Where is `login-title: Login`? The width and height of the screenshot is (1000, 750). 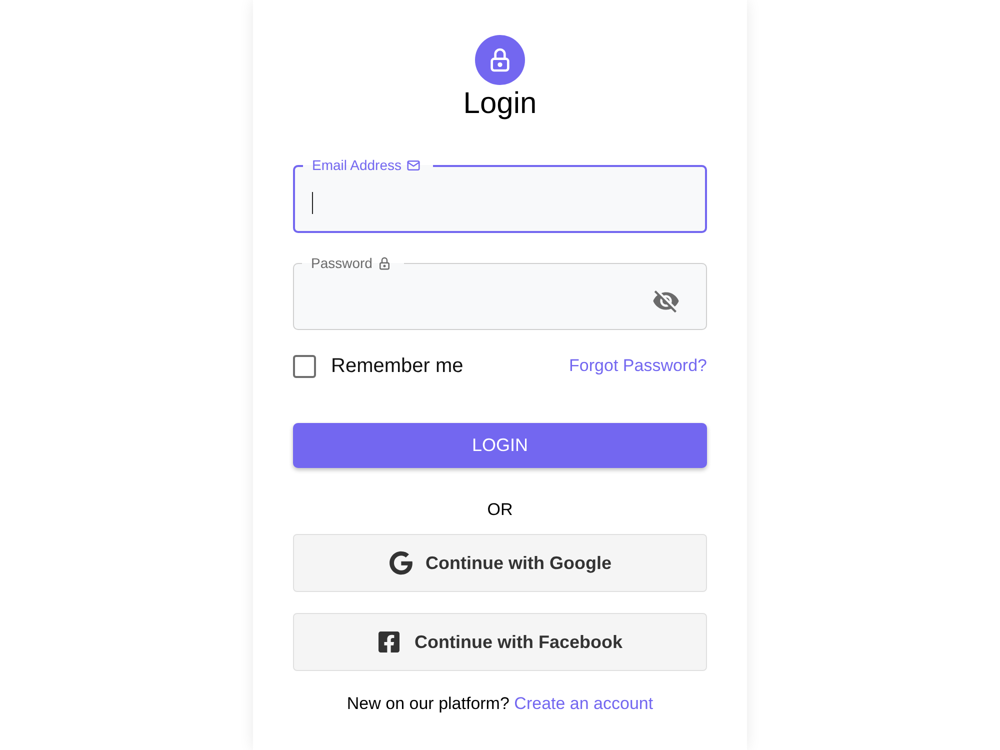 login-title: Login is located at coordinates (500, 104).